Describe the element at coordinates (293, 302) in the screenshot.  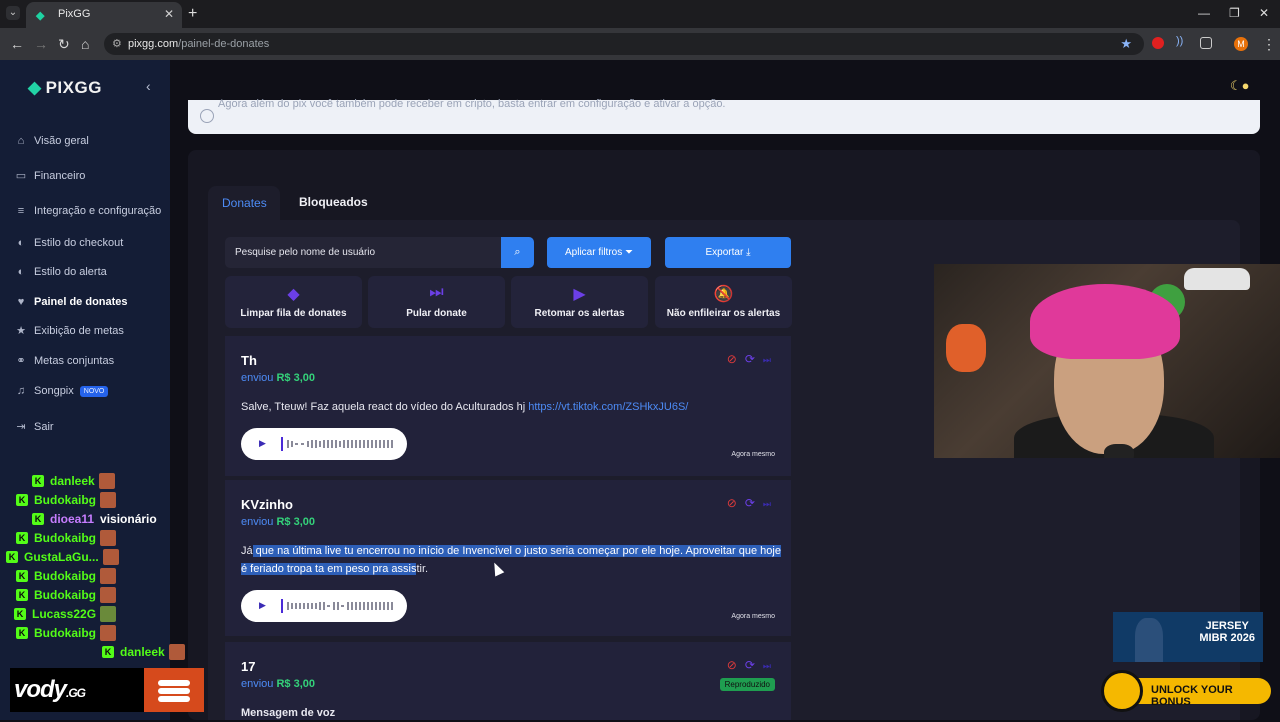
I see `clear-queue-button: ◆ Limpar fila de donates` at that location.